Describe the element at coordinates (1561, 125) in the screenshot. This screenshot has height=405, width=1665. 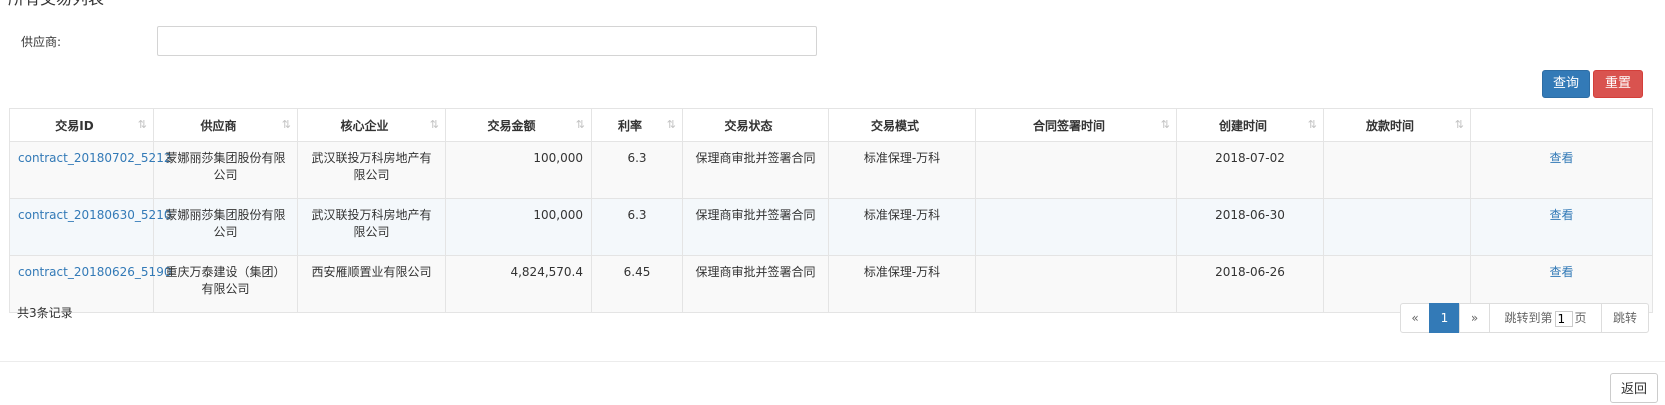
I see `column-header-action` at that location.